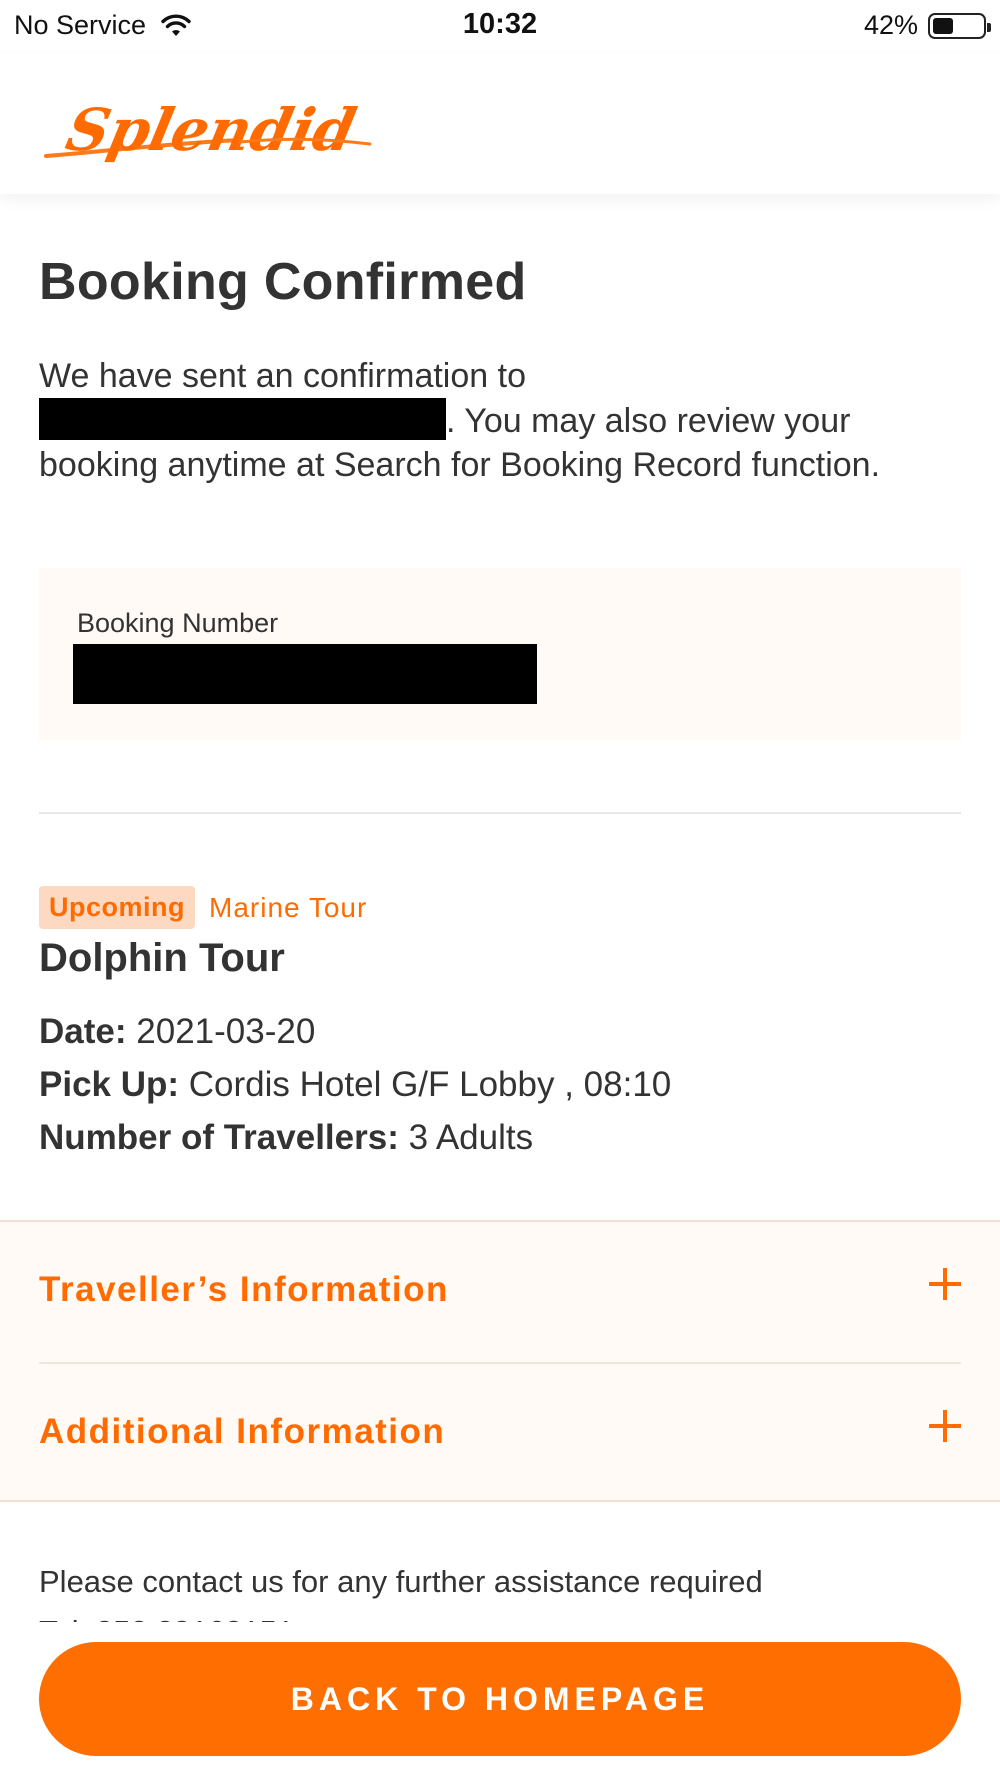 Image resolution: width=1000 pixels, height=1778 pixels. What do you see at coordinates (162, 958) in the screenshot?
I see `tour-title: Dolphin Tour` at bounding box center [162, 958].